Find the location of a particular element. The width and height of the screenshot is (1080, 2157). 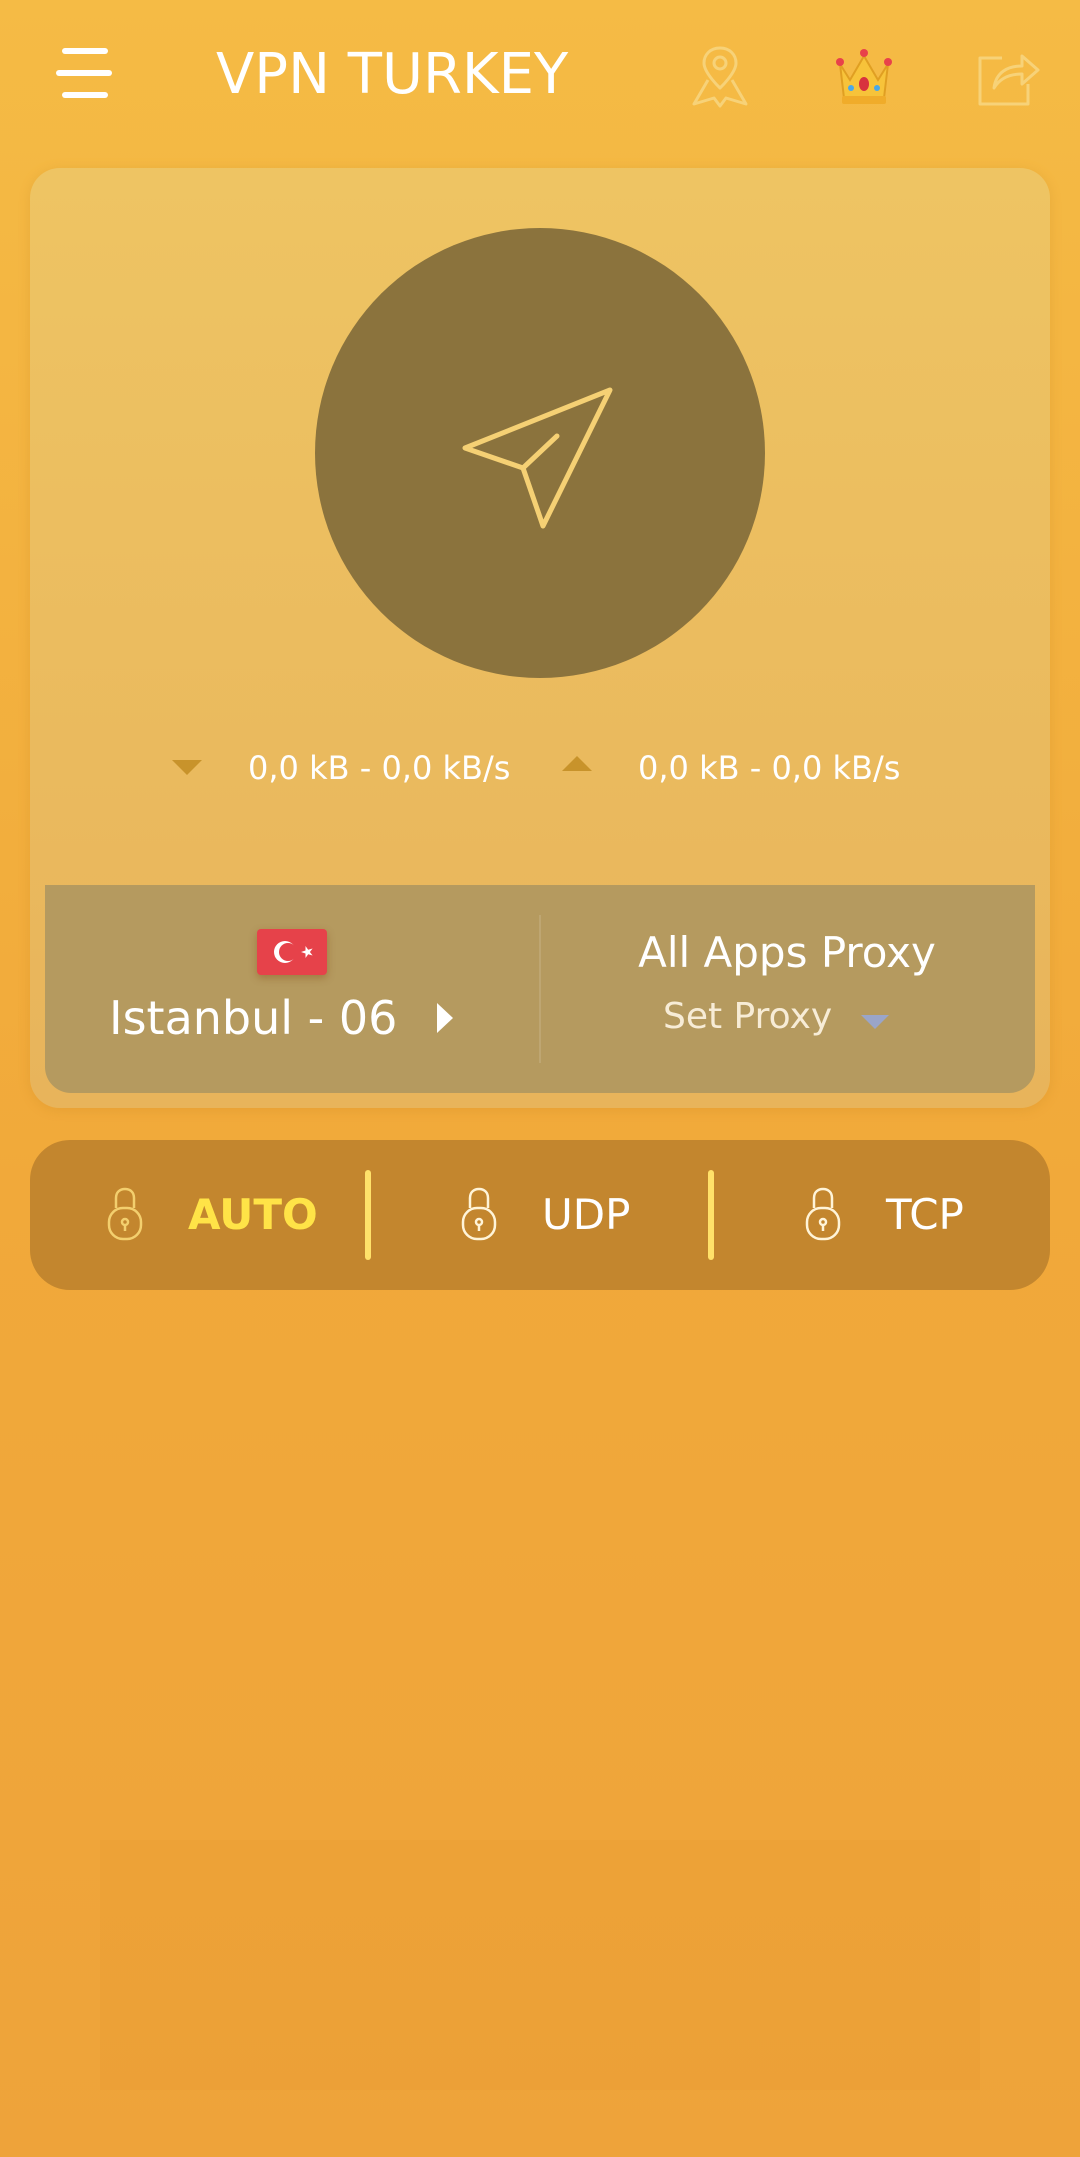

chevron-right-icon is located at coordinates (445, 1018).